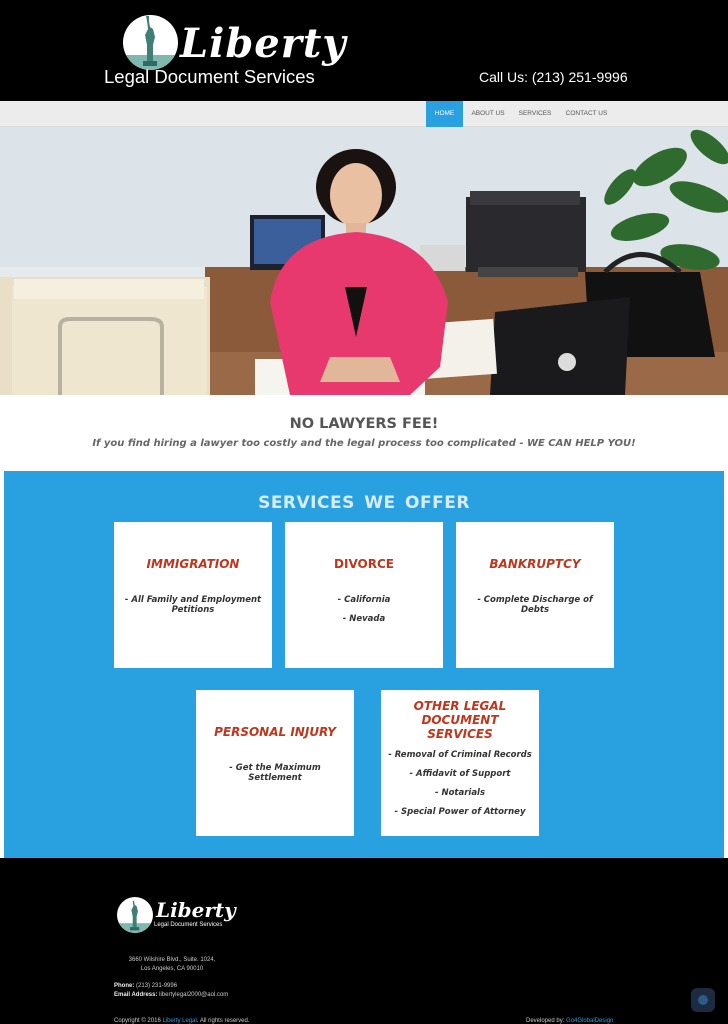 The width and height of the screenshot is (728, 1024). What do you see at coordinates (172, 969) in the screenshot?
I see `footer-address-line2: Los Angeles, CA 90010` at bounding box center [172, 969].